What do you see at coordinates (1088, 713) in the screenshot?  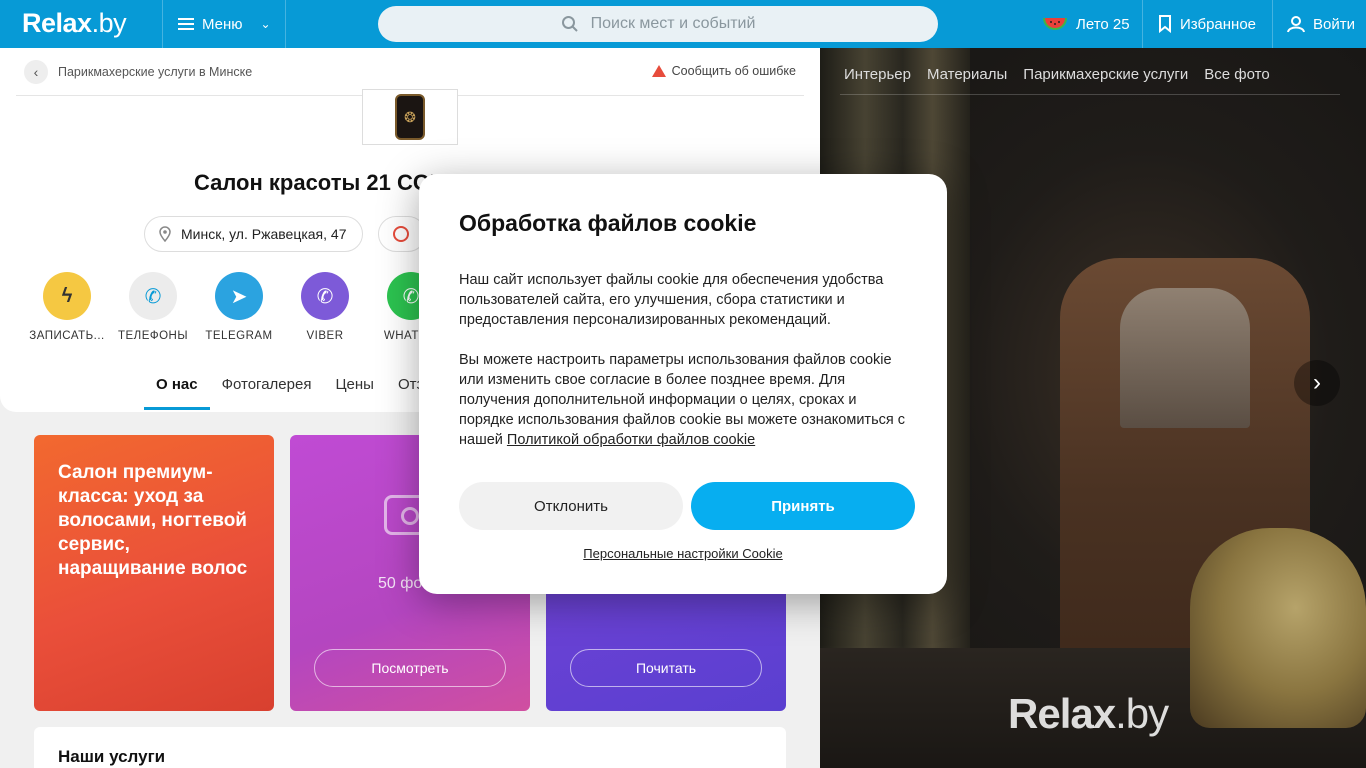 I see `watermark-logo: Relax.by` at bounding box center [1088, 713].